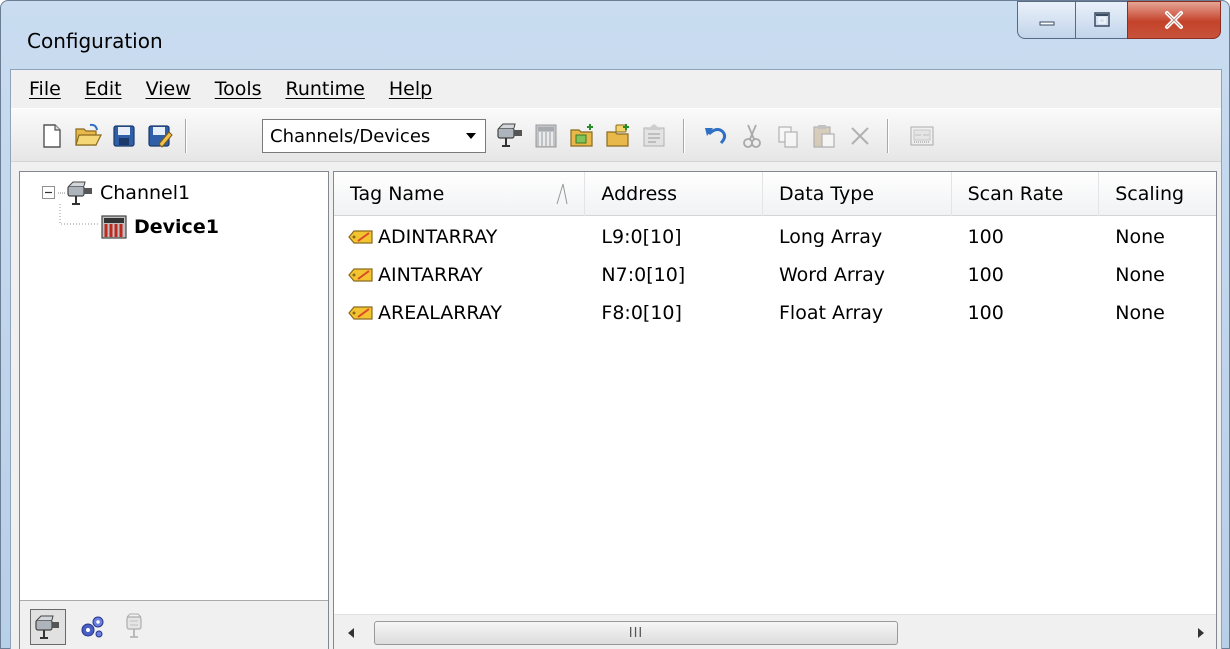  What do you see at coordinates (174, 624) in the screenshot?
I see `view-switcher-bar` at bounding box center [174, 624].